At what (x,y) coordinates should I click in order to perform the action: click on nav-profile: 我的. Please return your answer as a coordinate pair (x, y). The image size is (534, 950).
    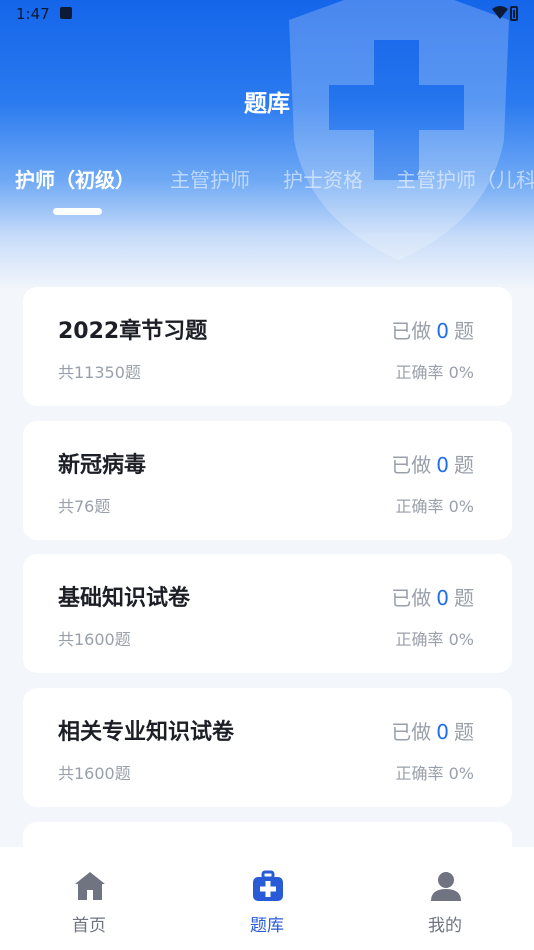
    Looking at the image, I should click on (445, 898).